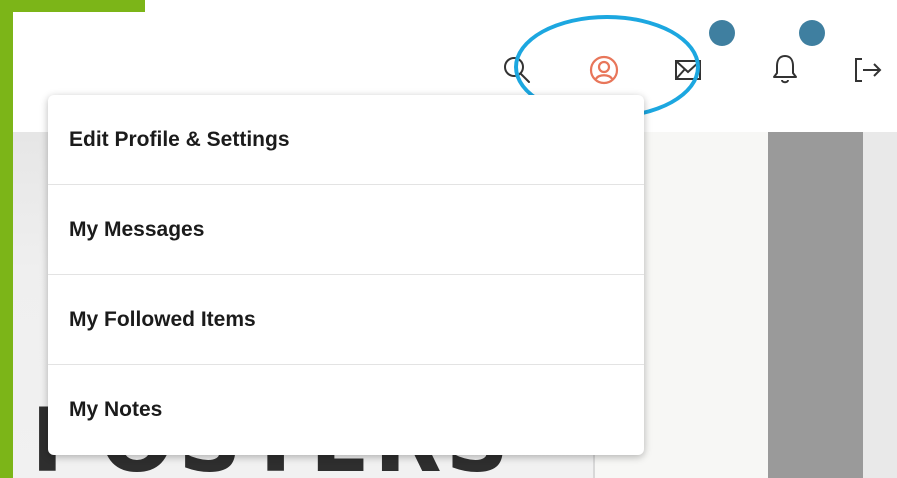 This screenshot has height=478, width=897. I want to click on menu-item-my-followed-items: My Followed Items, so click(346, 320).